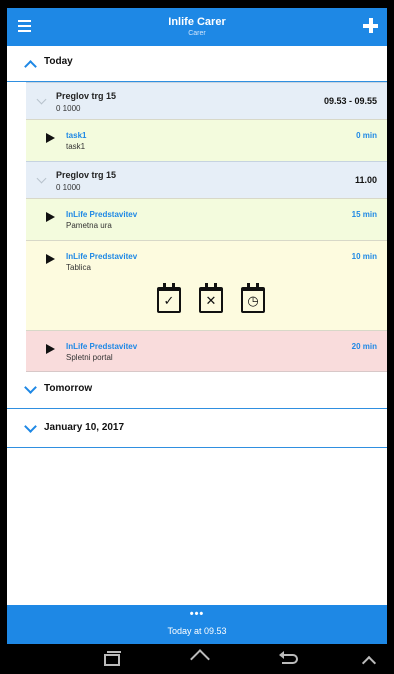  What do you see at coordinates (197, 22) in the screenshot?
I see `app-title: Inlife Carer` at bounding box center [197, 22].